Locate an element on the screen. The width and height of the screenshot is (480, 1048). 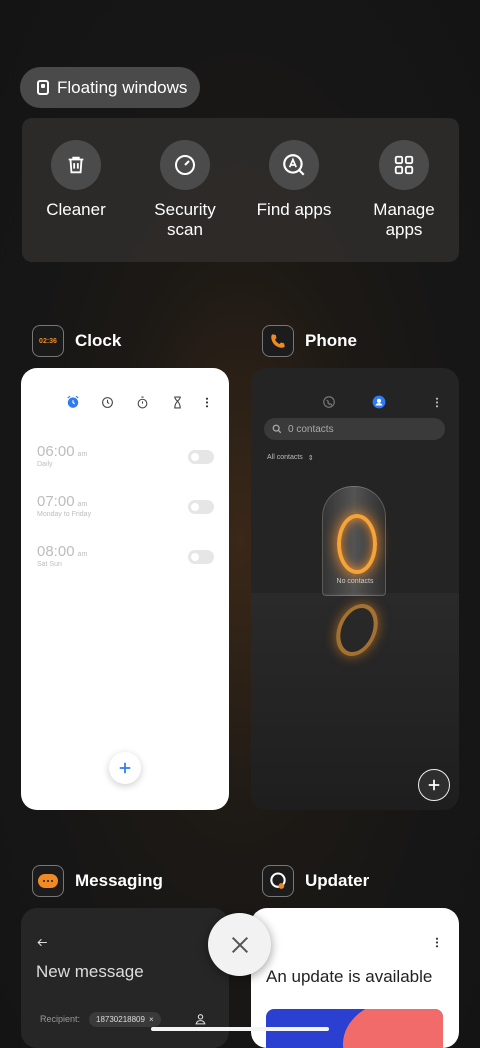
alarm-item: 06:00 am Daily is located at coordinates (62, 455).